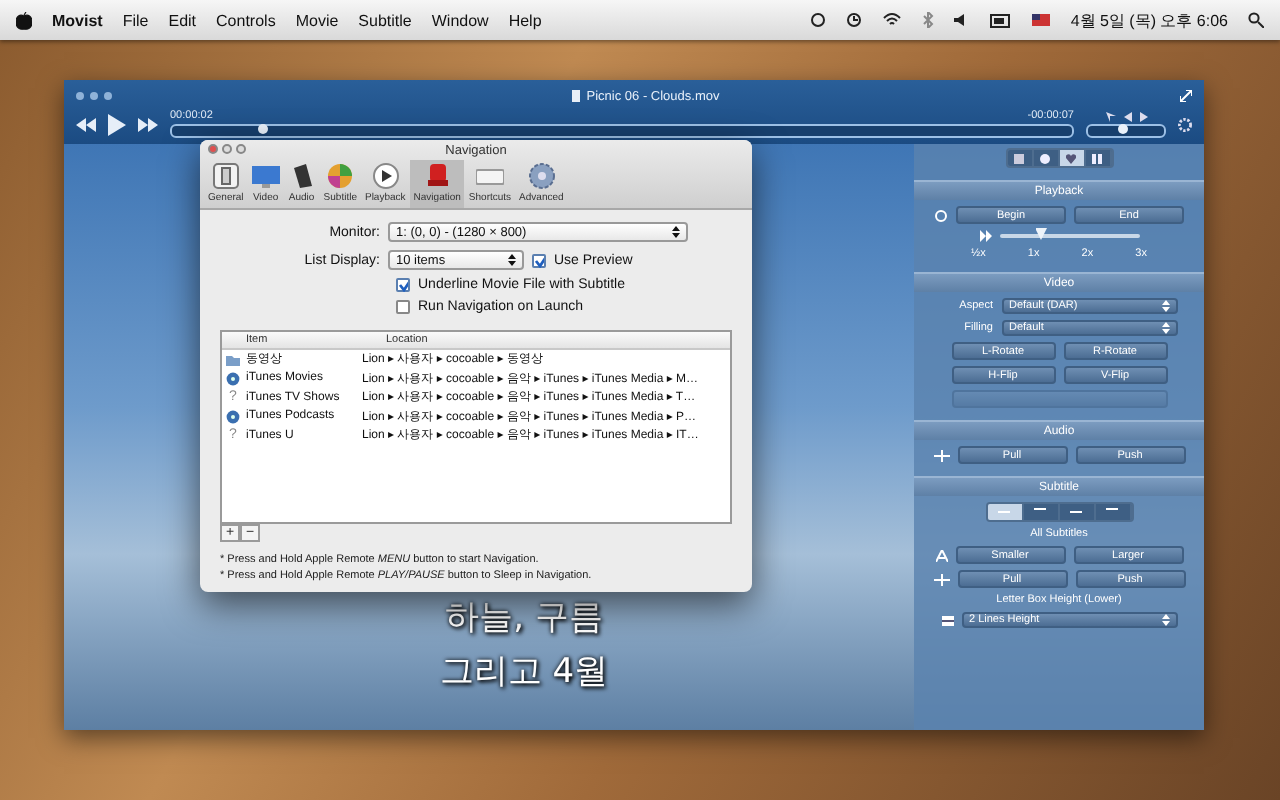 The width and height of the screenshot is (1280, 800). Describe the element at coordinates (117, 124) in the screenshot. I see `play-icon` at that location.